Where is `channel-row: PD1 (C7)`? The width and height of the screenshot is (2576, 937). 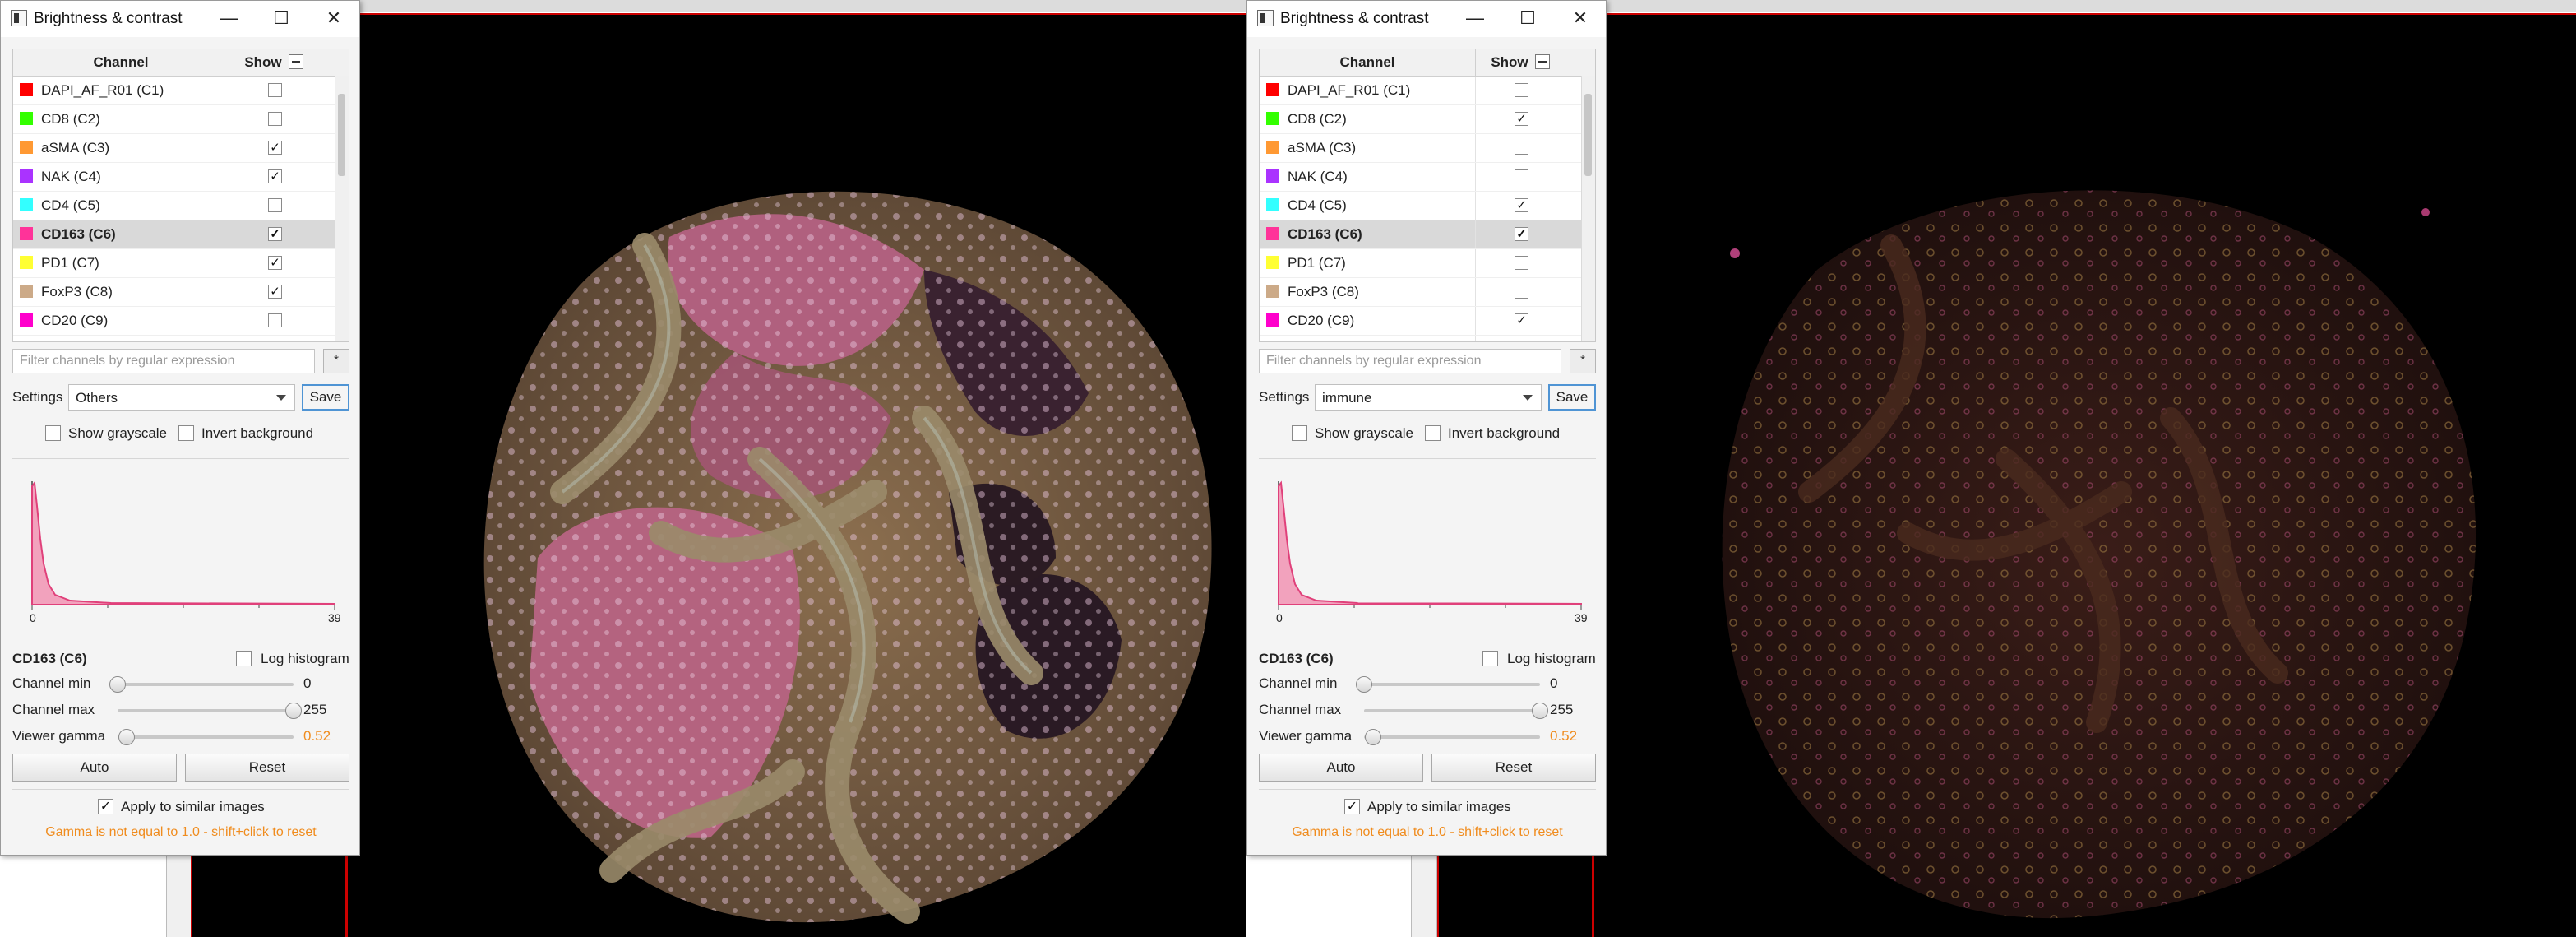
channel-row: PD1 (C7) is located at coordinates (1427, 263).